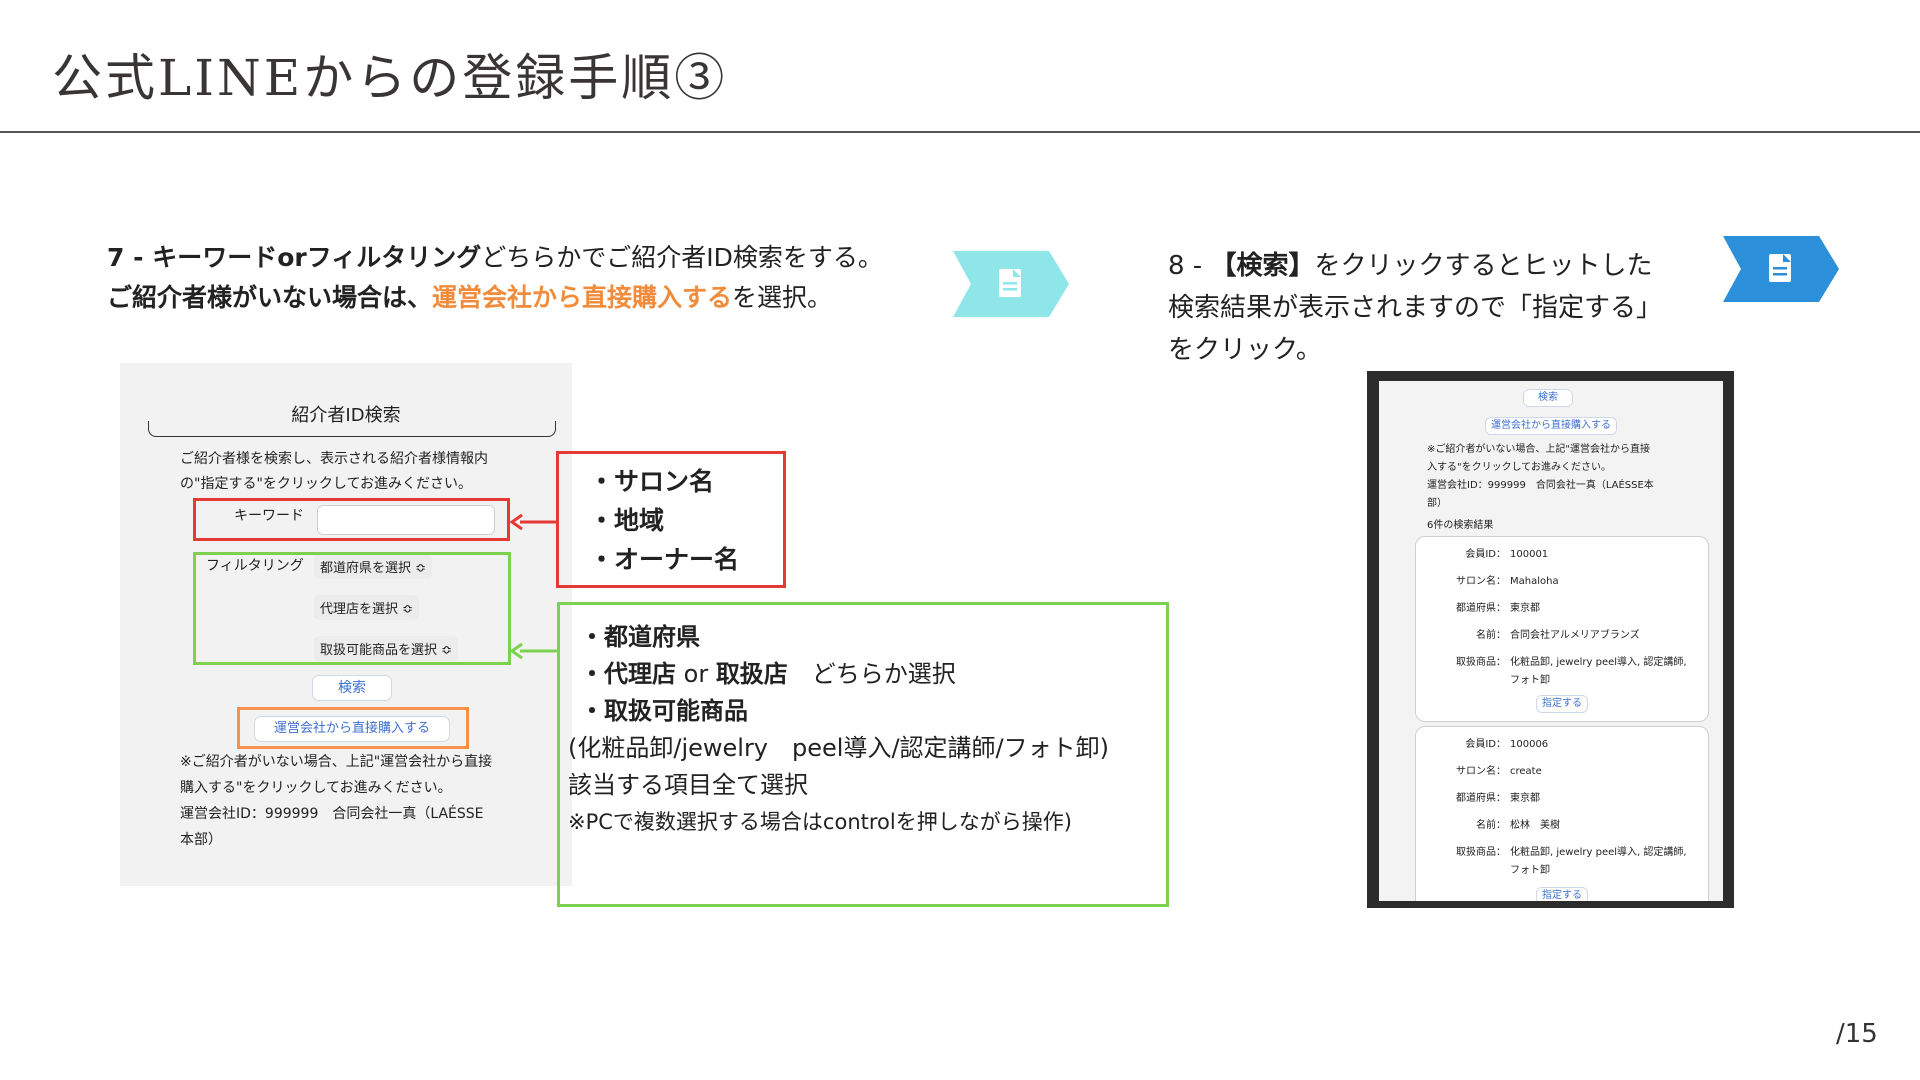 Image resolution: width=1920 pixels, height=1080 pixels. What do you see at coordinates (317, 257) in the screenshot?
I see `step-7-method: キーワードorフィルタリング` at bounding box center [317, 257].